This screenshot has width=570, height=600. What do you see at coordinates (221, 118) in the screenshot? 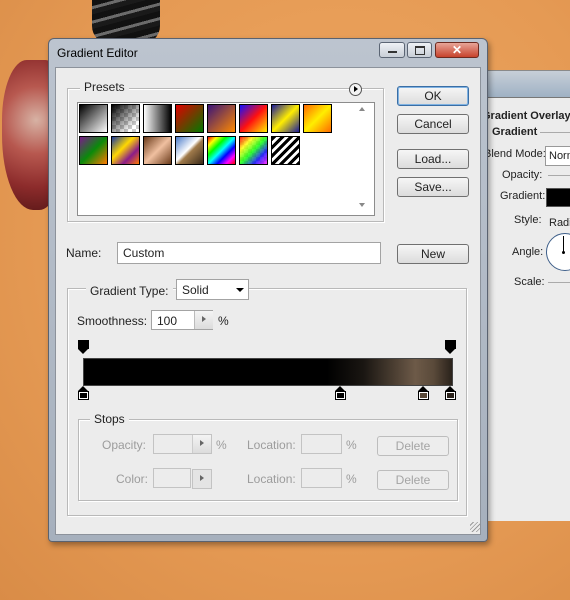
I see `preset-violet-orange` at bounding box center [221, 118].